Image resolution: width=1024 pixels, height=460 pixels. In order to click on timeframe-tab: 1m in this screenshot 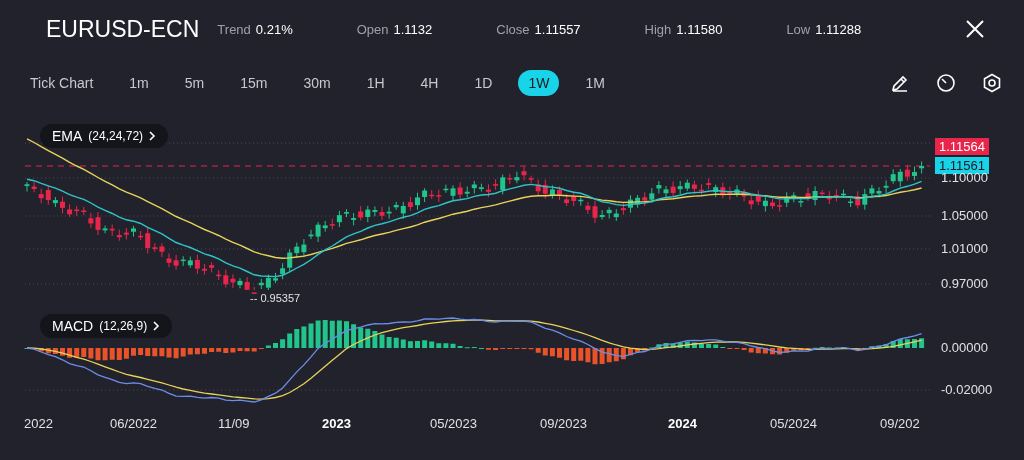, I will do `click(139, 83)`.